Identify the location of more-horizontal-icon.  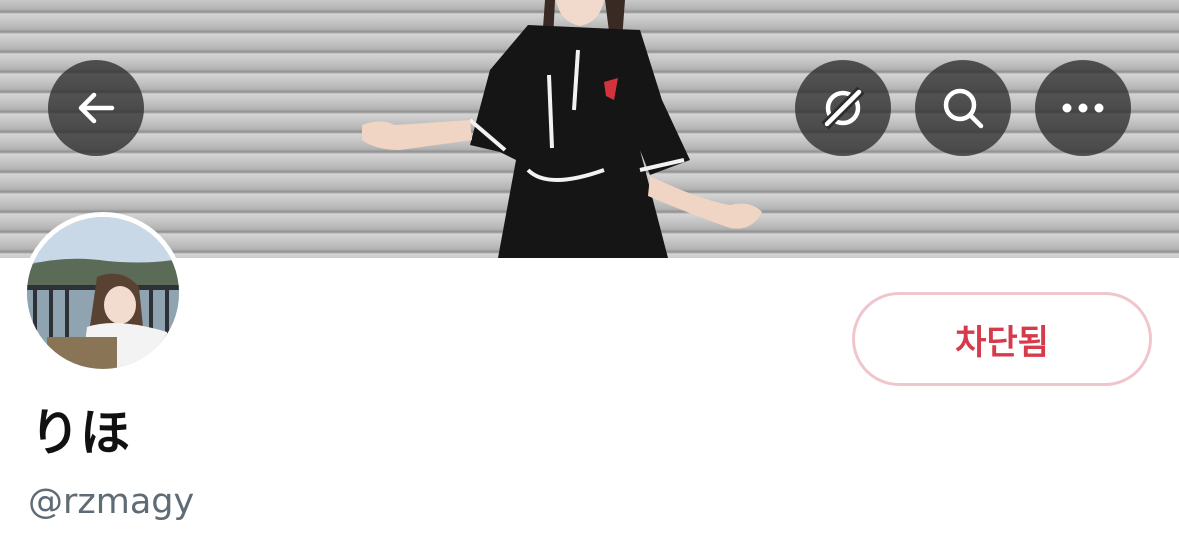
(1083, 108).